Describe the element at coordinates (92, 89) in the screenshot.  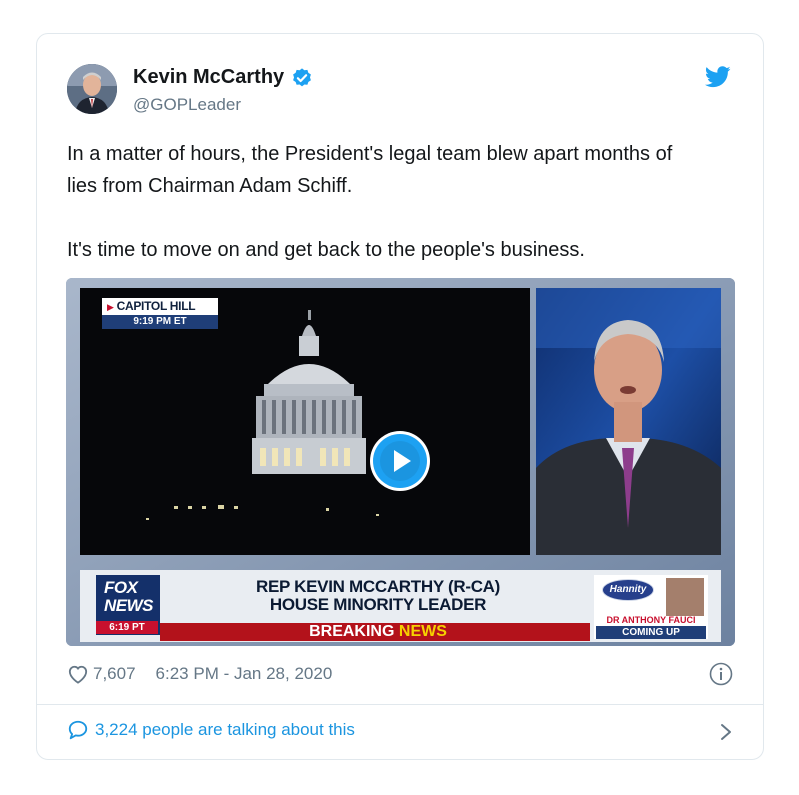
I see `avatar` at that location.